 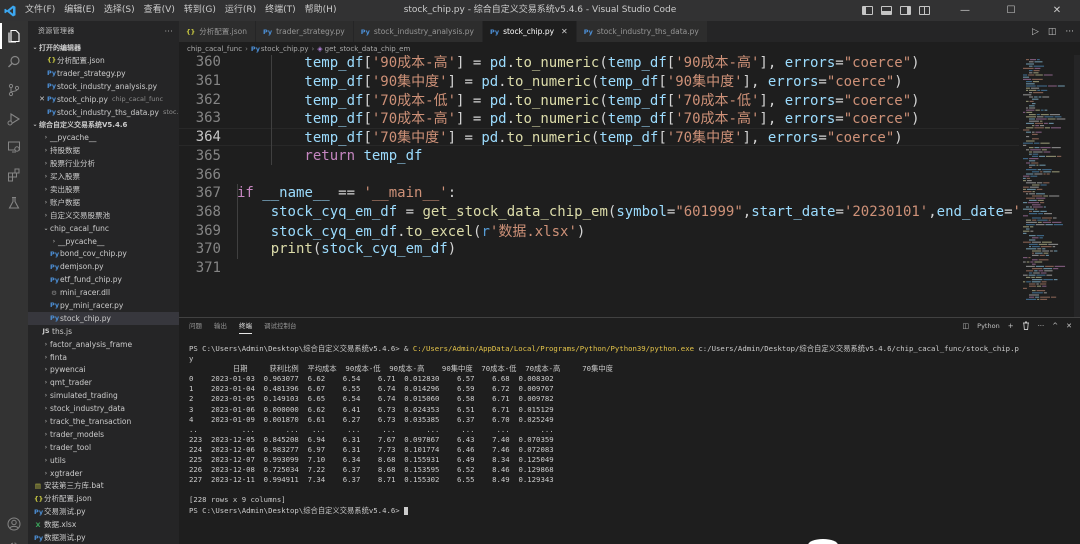 What do you see at coordinates (103, 331) in the screenshot?
I see `file-item: JS ths.js` at bounding box center [103, 331].